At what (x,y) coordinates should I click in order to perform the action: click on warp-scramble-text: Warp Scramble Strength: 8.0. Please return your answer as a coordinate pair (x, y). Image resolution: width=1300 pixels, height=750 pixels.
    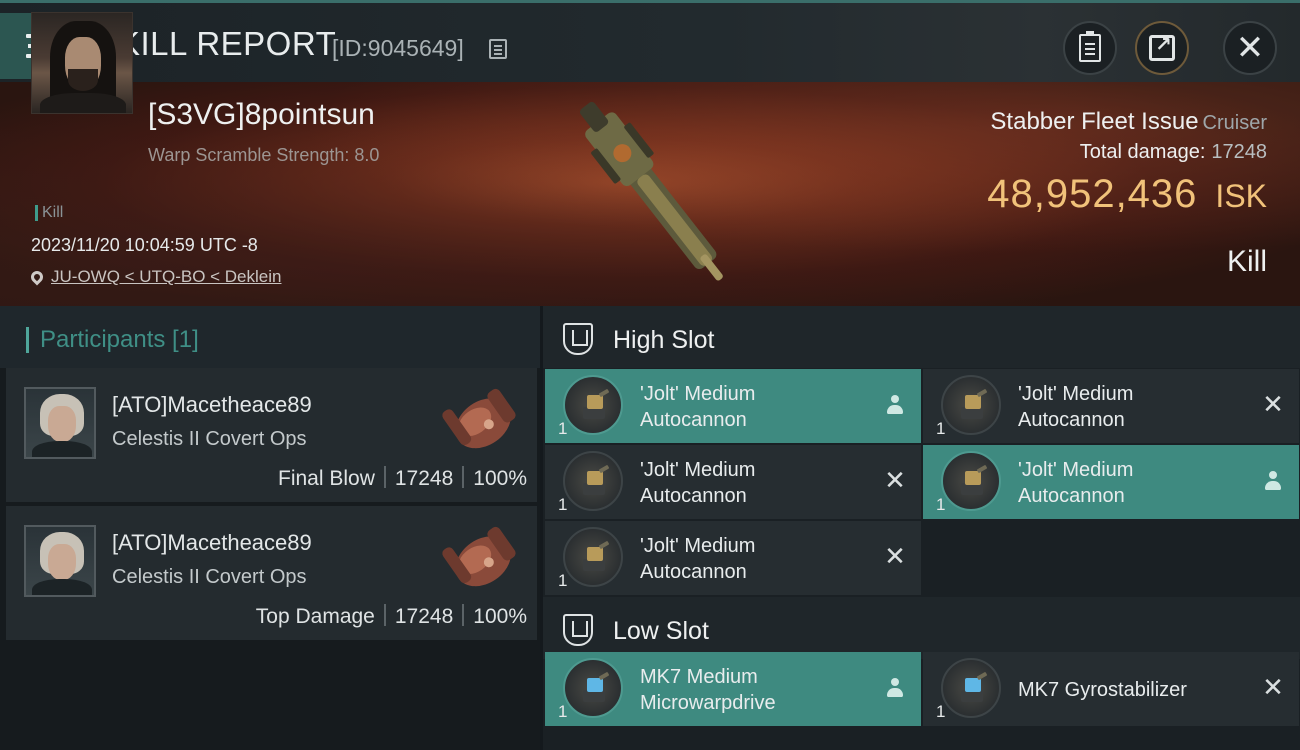
    Looking at the image, I should click on (264, 155).